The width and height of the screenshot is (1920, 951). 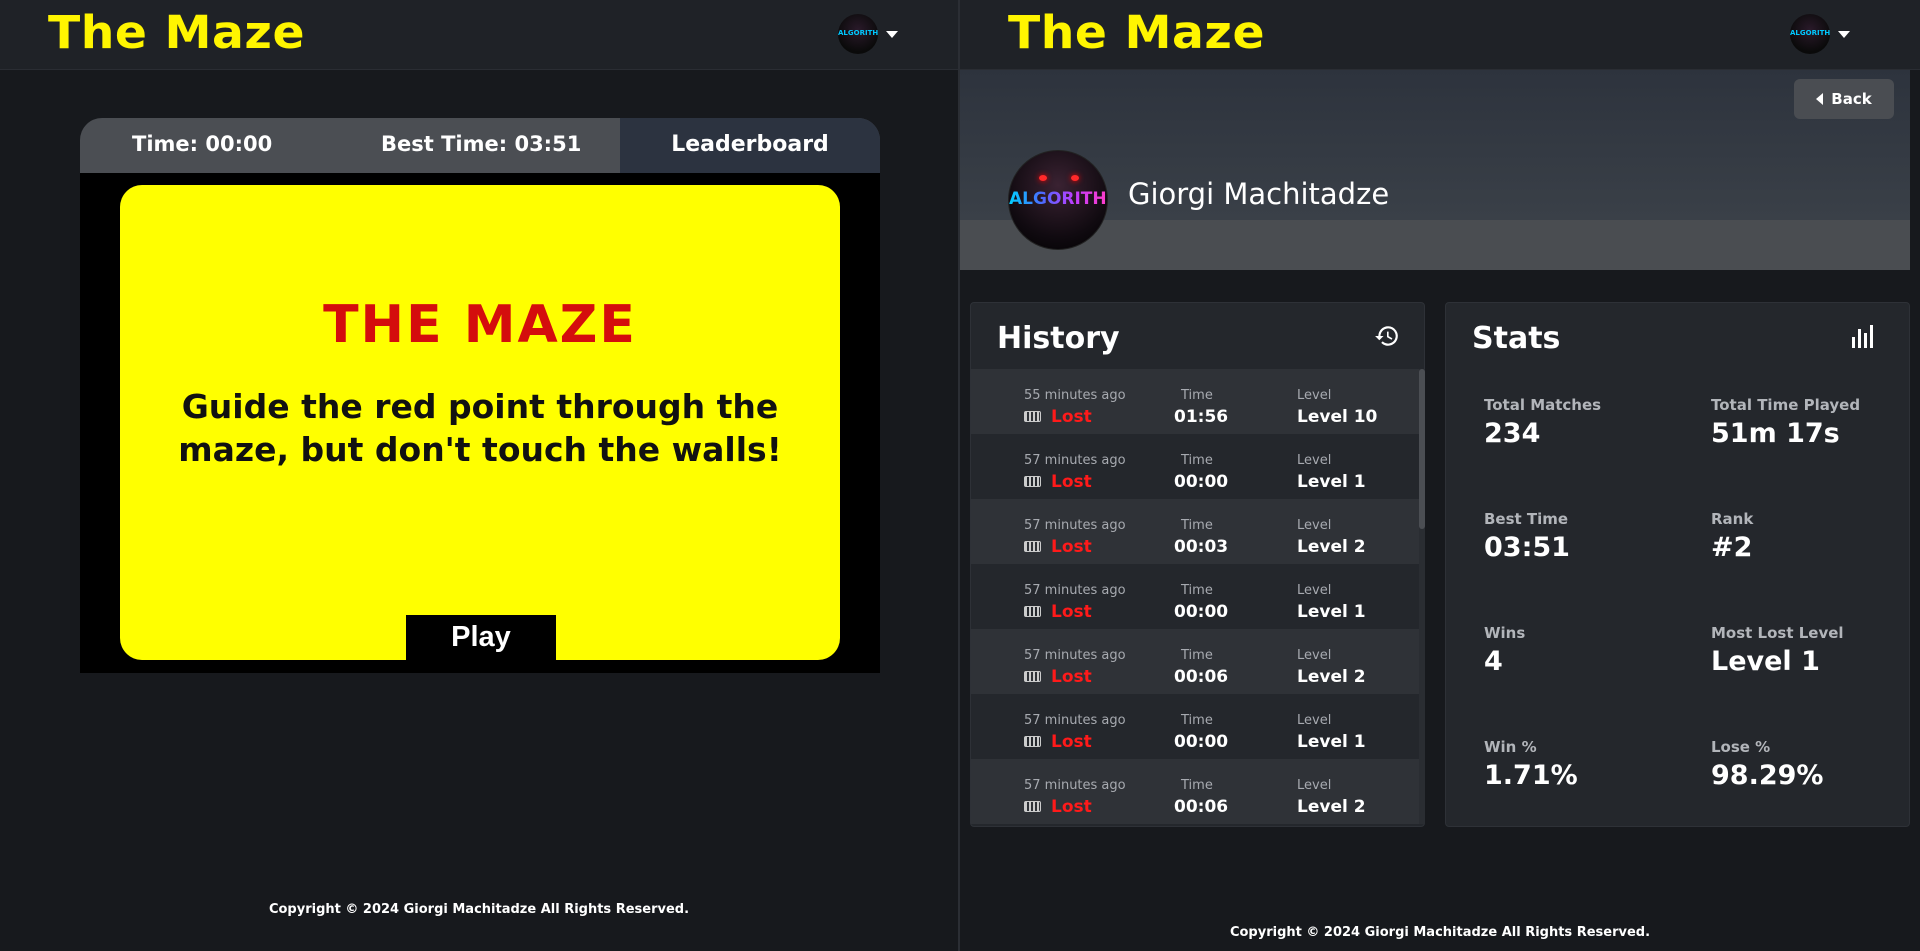 I want to click on play-button: Play, so click(x=481, y=637).